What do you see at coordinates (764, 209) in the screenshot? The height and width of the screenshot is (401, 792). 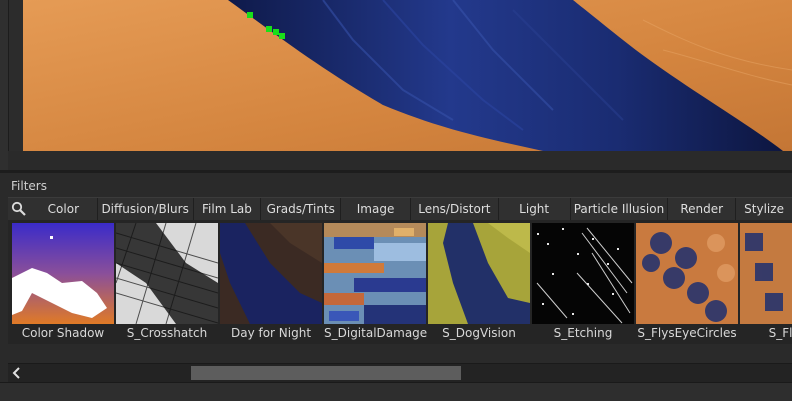 I see `tab-stylize: Stylize` at bounding box center [764, 209].